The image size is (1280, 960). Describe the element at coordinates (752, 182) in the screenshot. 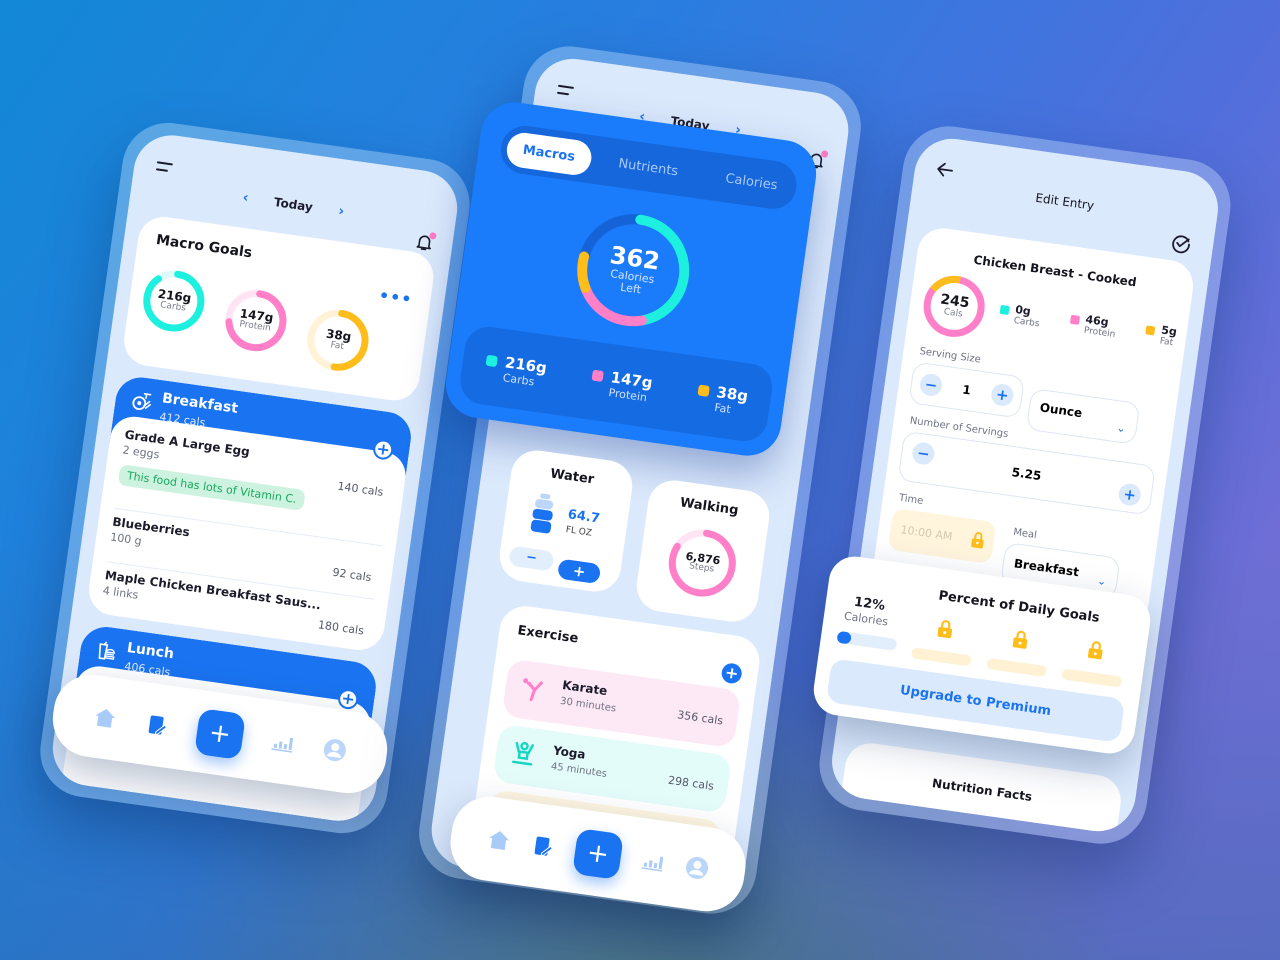

I see `tab-calories: Calories` at that location.